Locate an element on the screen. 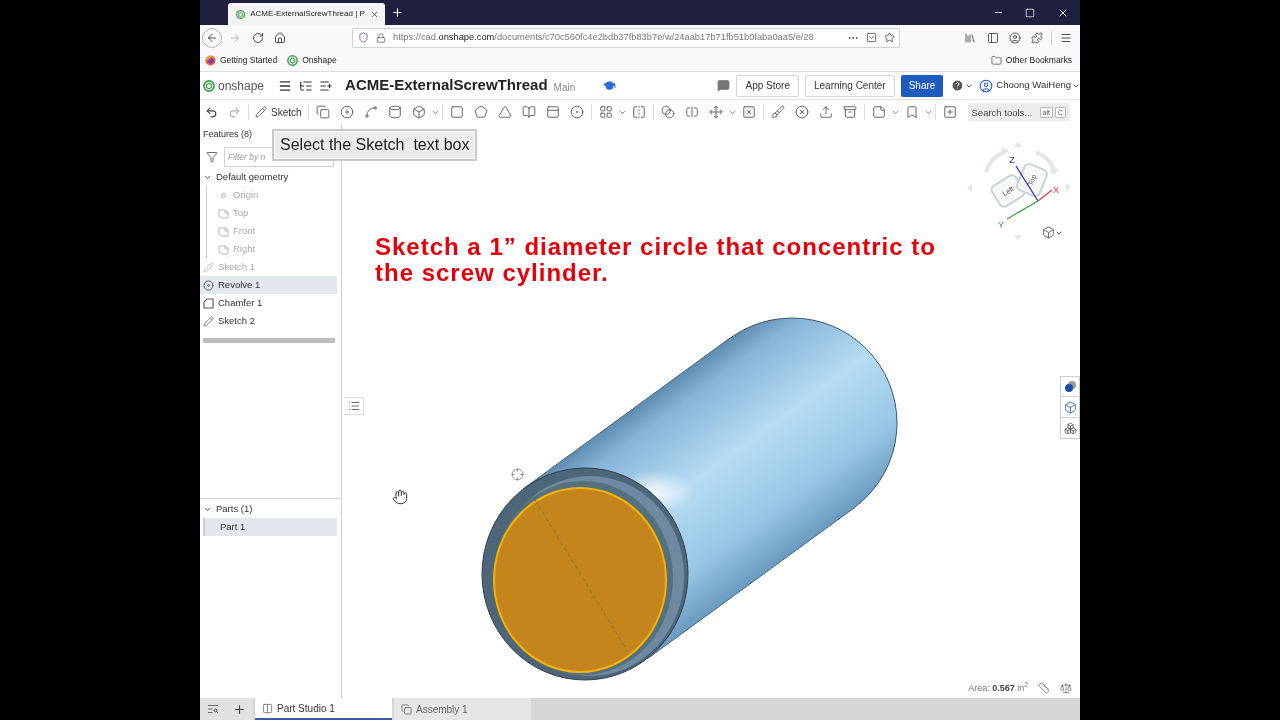 The image size is (1280, 720). document-title: ACME-ExternalScrewThread is located at coordinates (446, 85).